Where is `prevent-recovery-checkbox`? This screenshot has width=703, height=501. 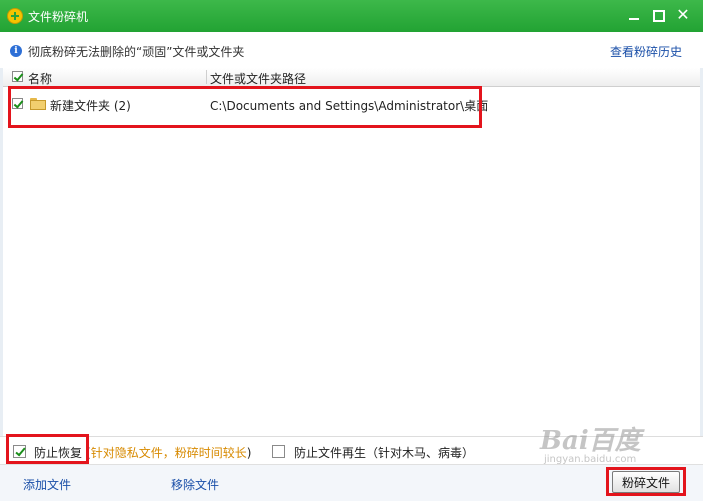 prevent-recovery-checkbox is located at coordinates (19, 451).